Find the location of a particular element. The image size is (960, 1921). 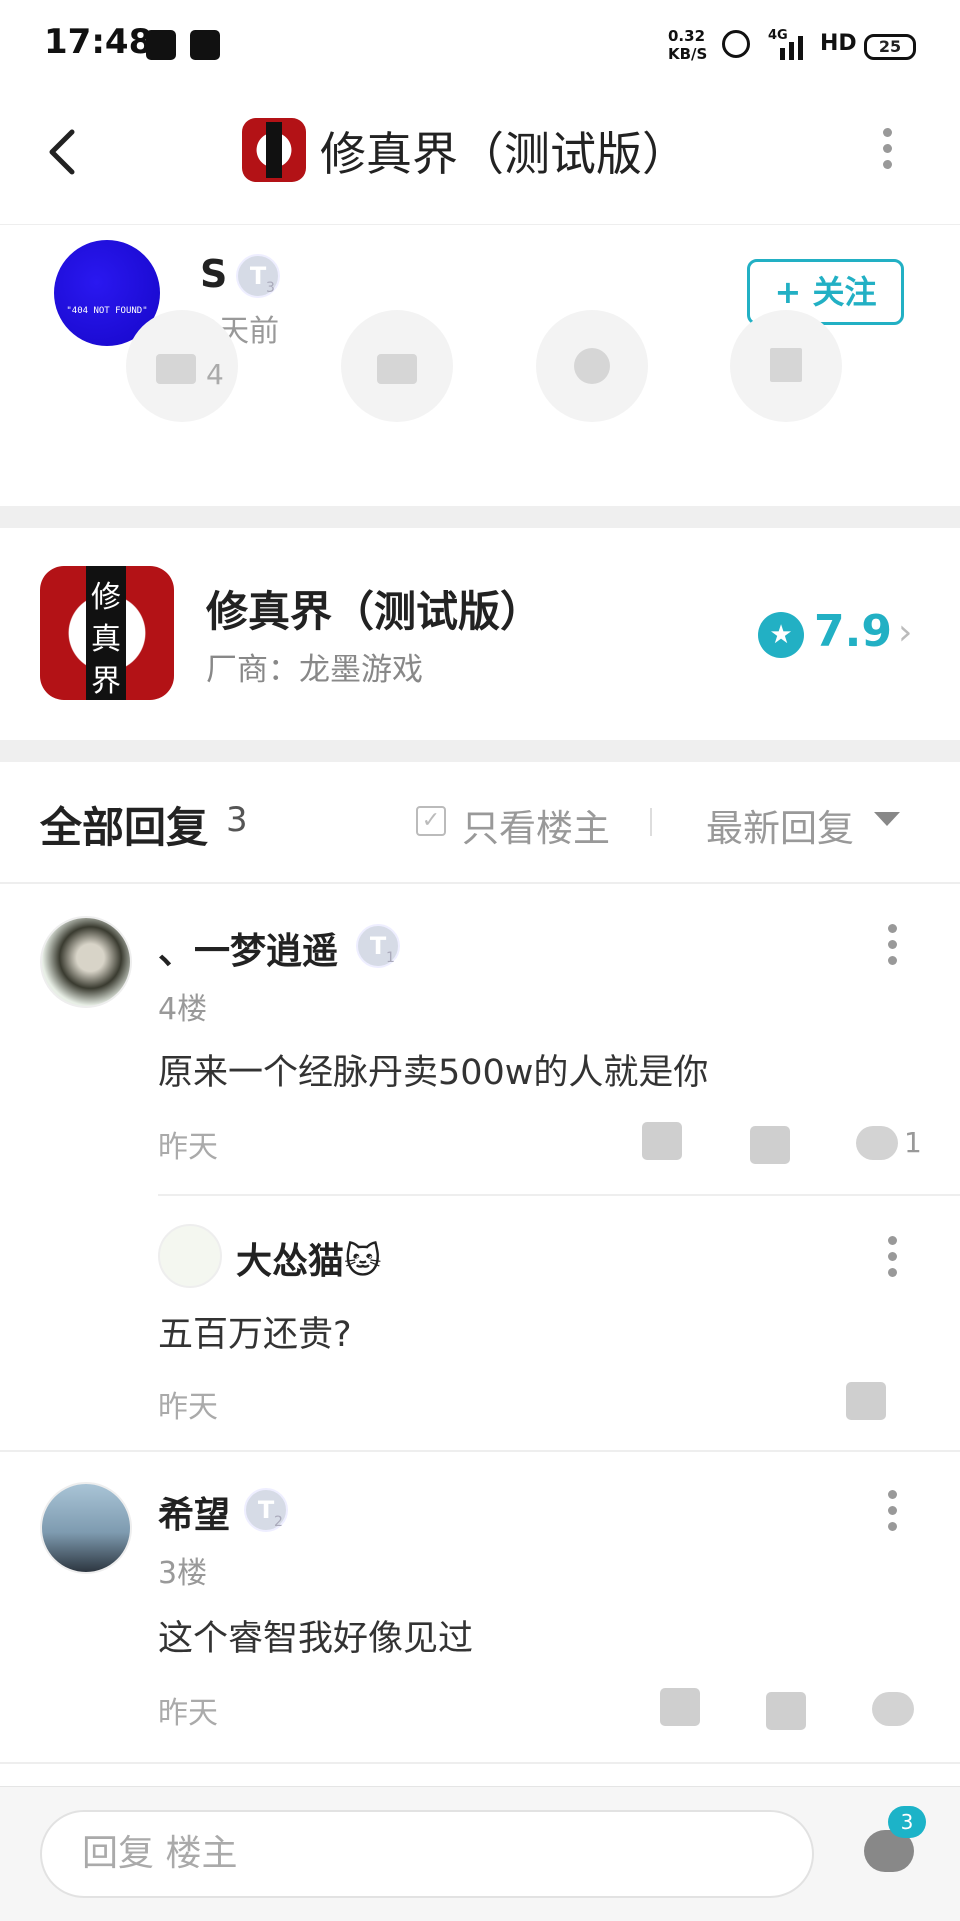

bookmark-post-button is located at coordinates (786, 366).